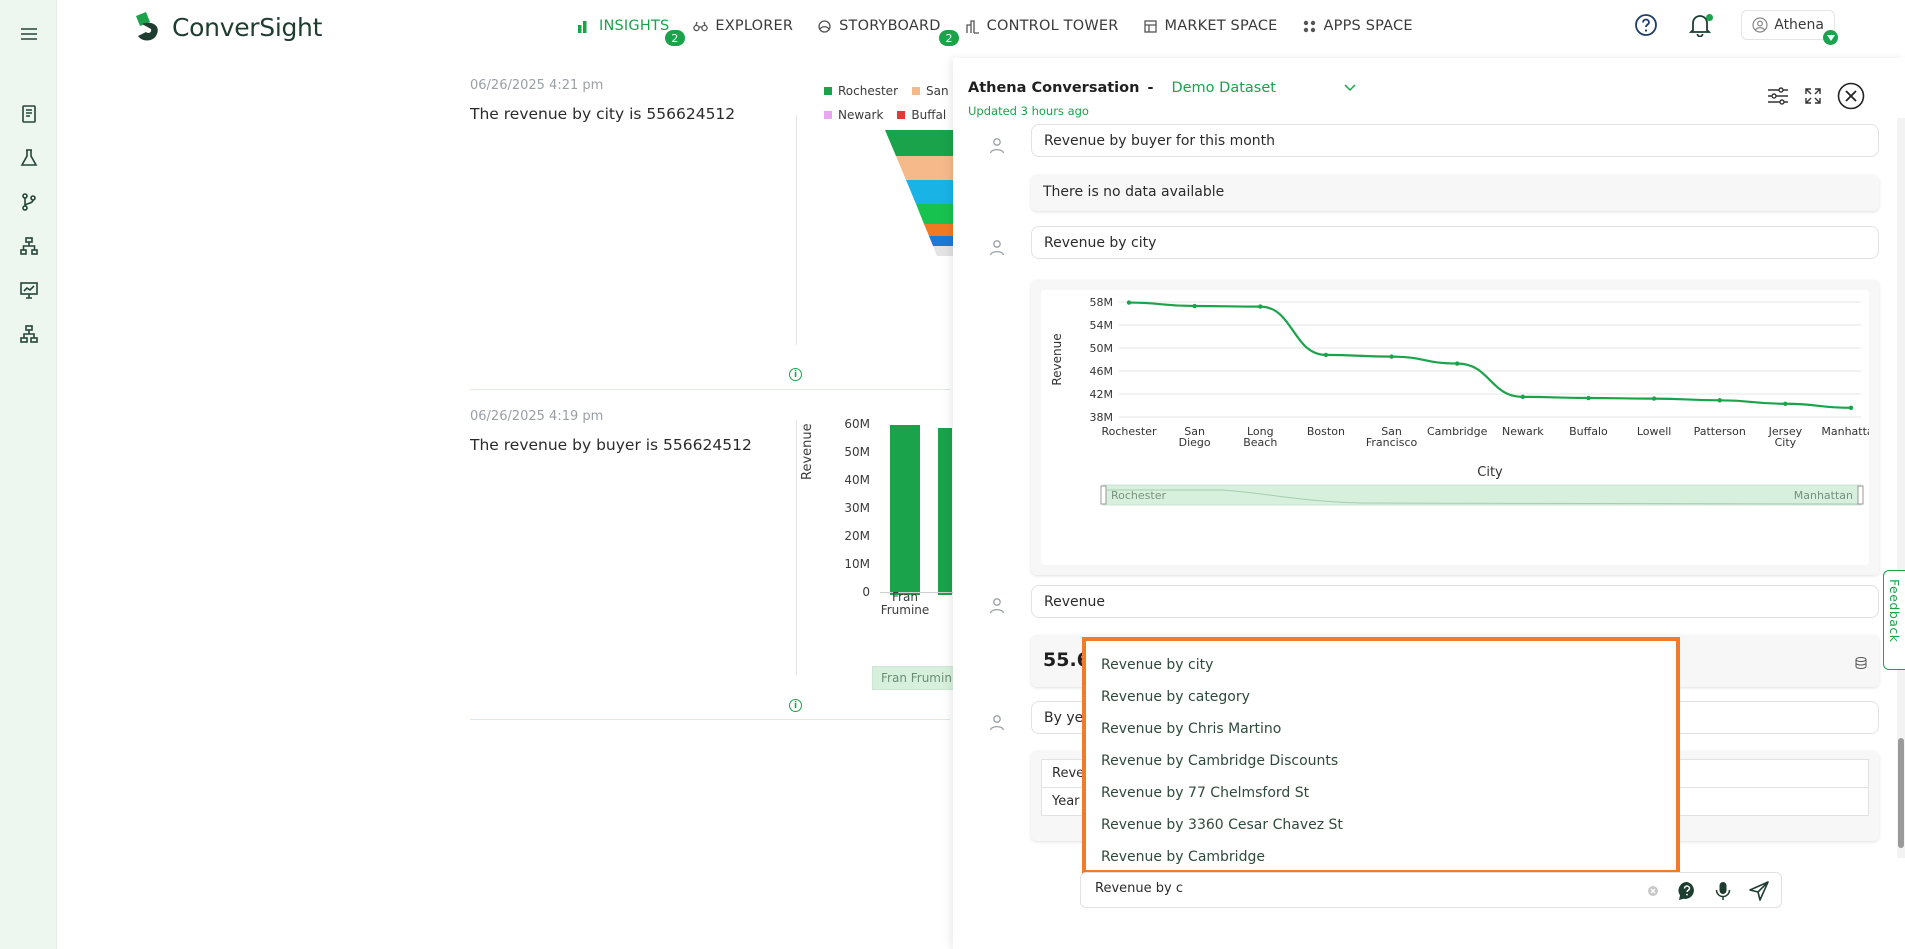 Image resolution: width=1905 pixels, height=949 pixels. I want to click on hierarchy-icon, so click(29, 246).